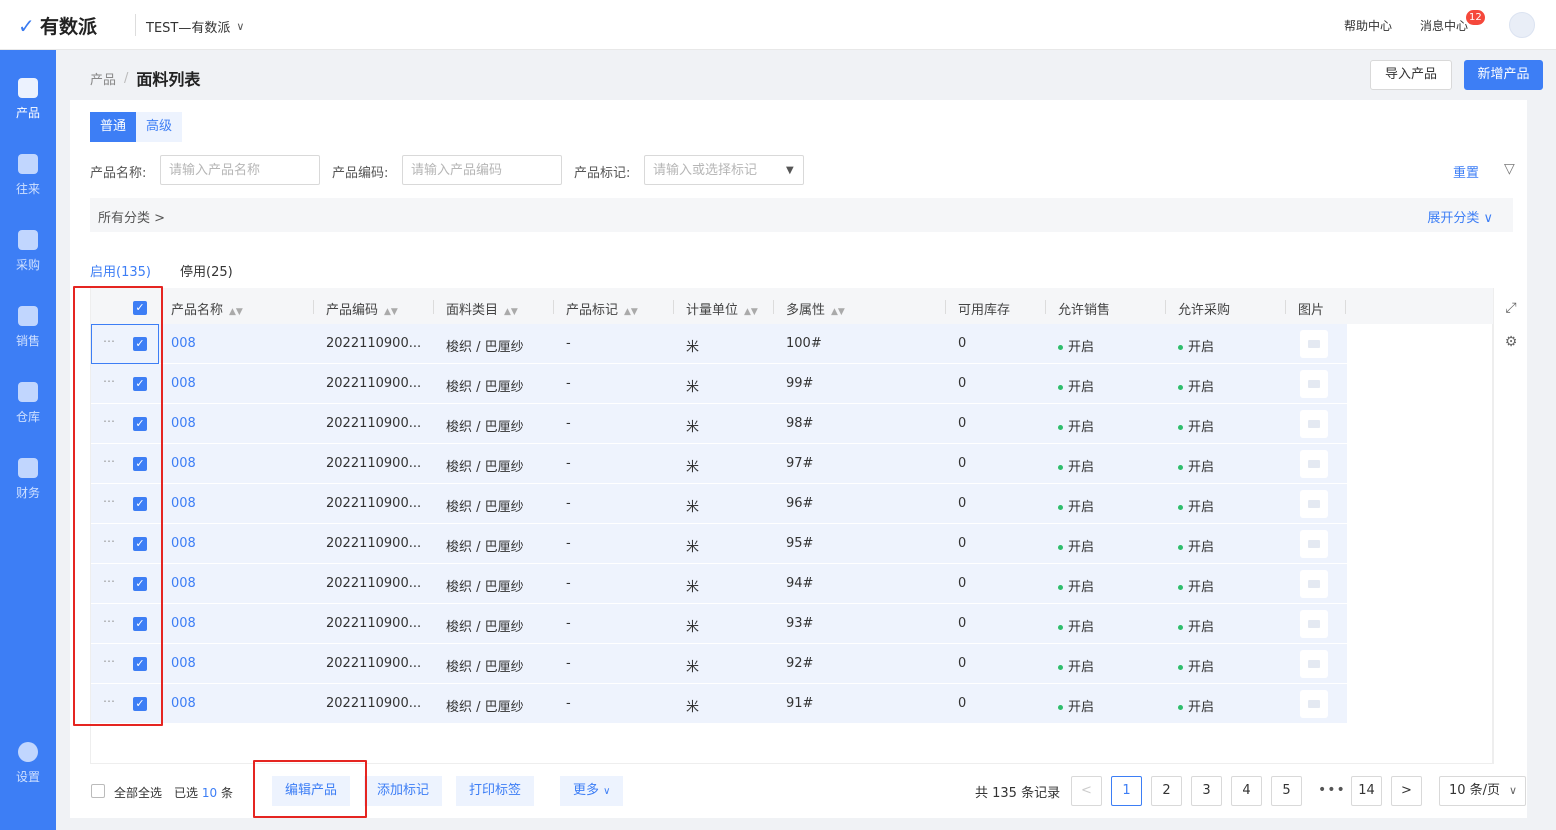  Describe the element at coordinates (240, 170) in the screenshot. I see `product-name-input` at that location.